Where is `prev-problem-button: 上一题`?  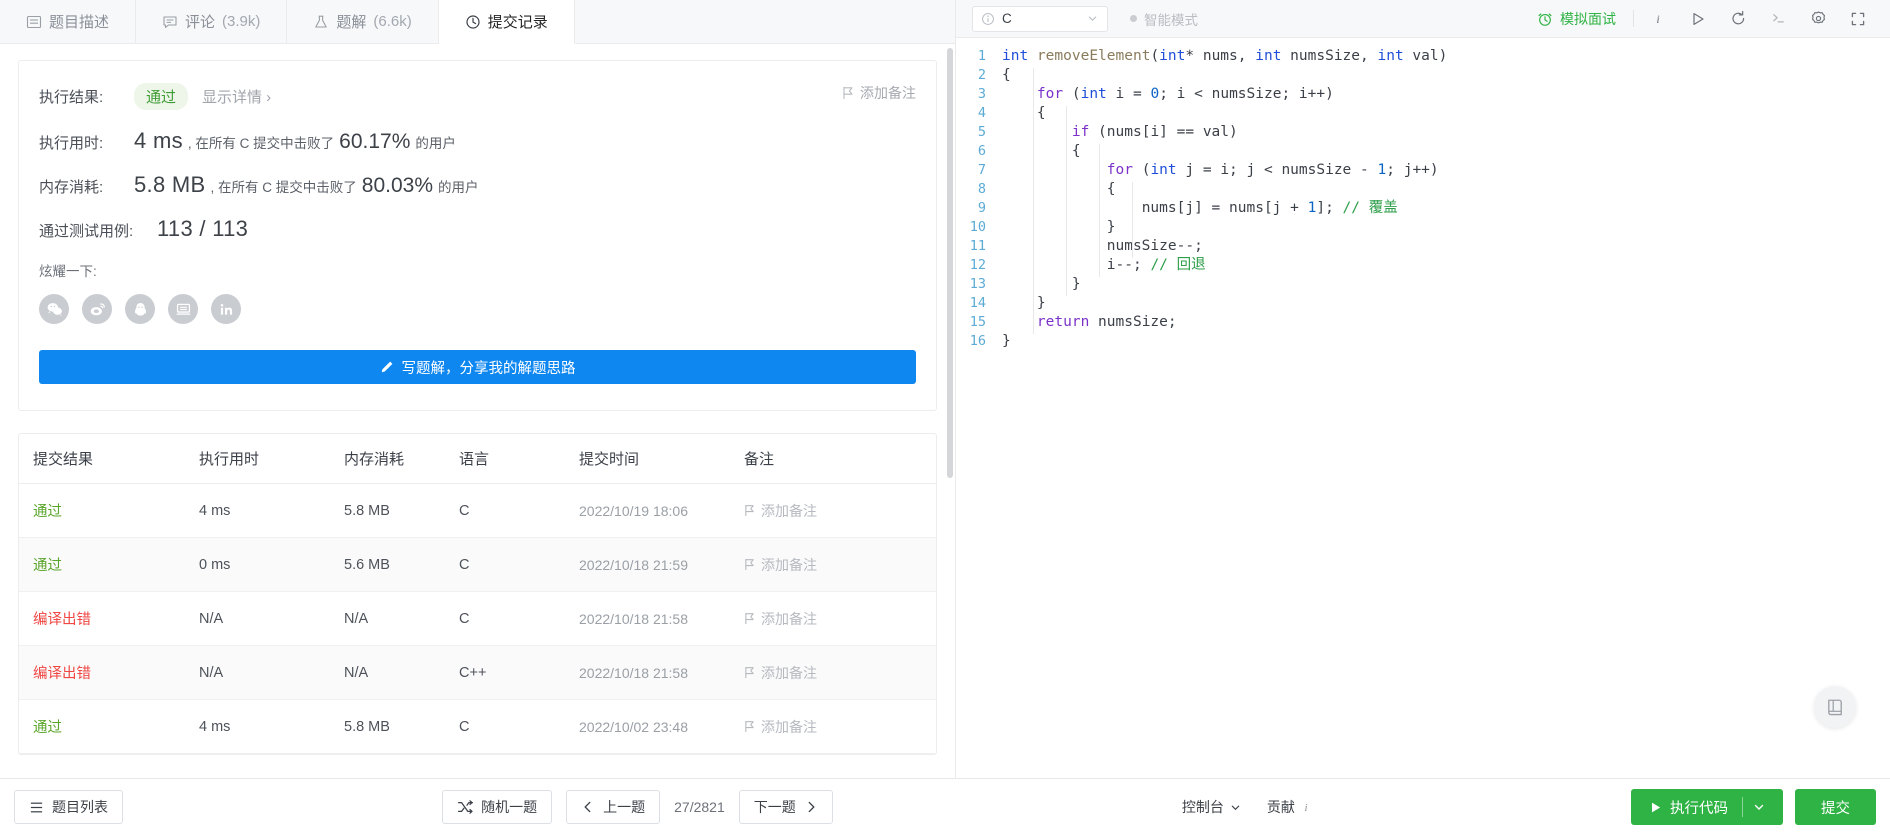 prev-problem-button: 上一题 is located at coordinates (613, 807).